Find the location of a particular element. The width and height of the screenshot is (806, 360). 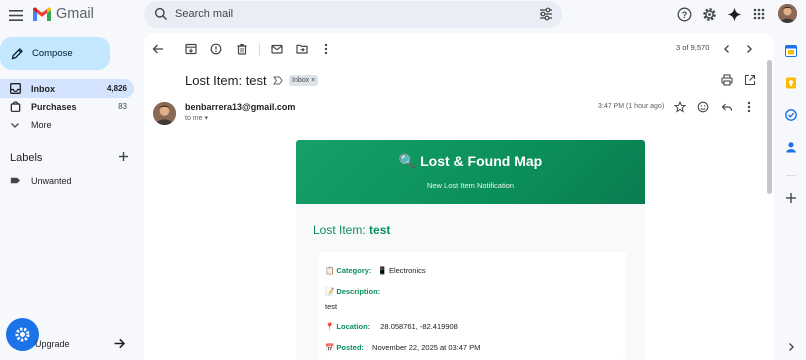

sparkle-gear-icon is located at coordinates (22, 334).